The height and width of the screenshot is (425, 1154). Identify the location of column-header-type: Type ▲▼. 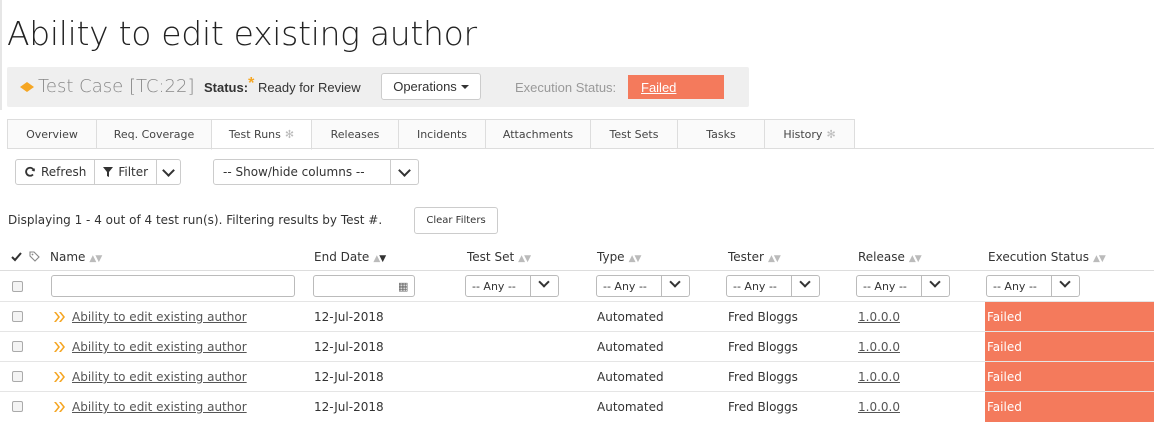
(619, 257).